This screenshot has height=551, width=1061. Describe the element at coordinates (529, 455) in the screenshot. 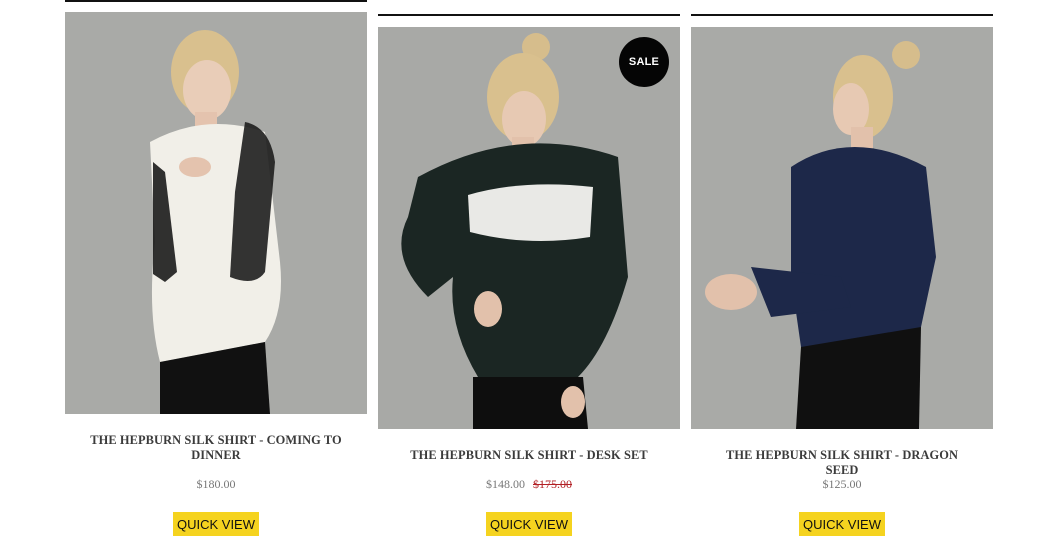

I see `product-title: THE HEPBURN SILK SHIRT - DESK SET` at that location.